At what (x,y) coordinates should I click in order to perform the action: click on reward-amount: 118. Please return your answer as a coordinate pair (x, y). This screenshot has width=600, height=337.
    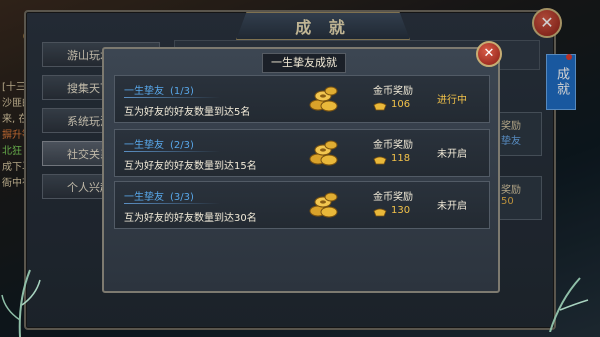
    Looking at the image, I should click on (401, 158).